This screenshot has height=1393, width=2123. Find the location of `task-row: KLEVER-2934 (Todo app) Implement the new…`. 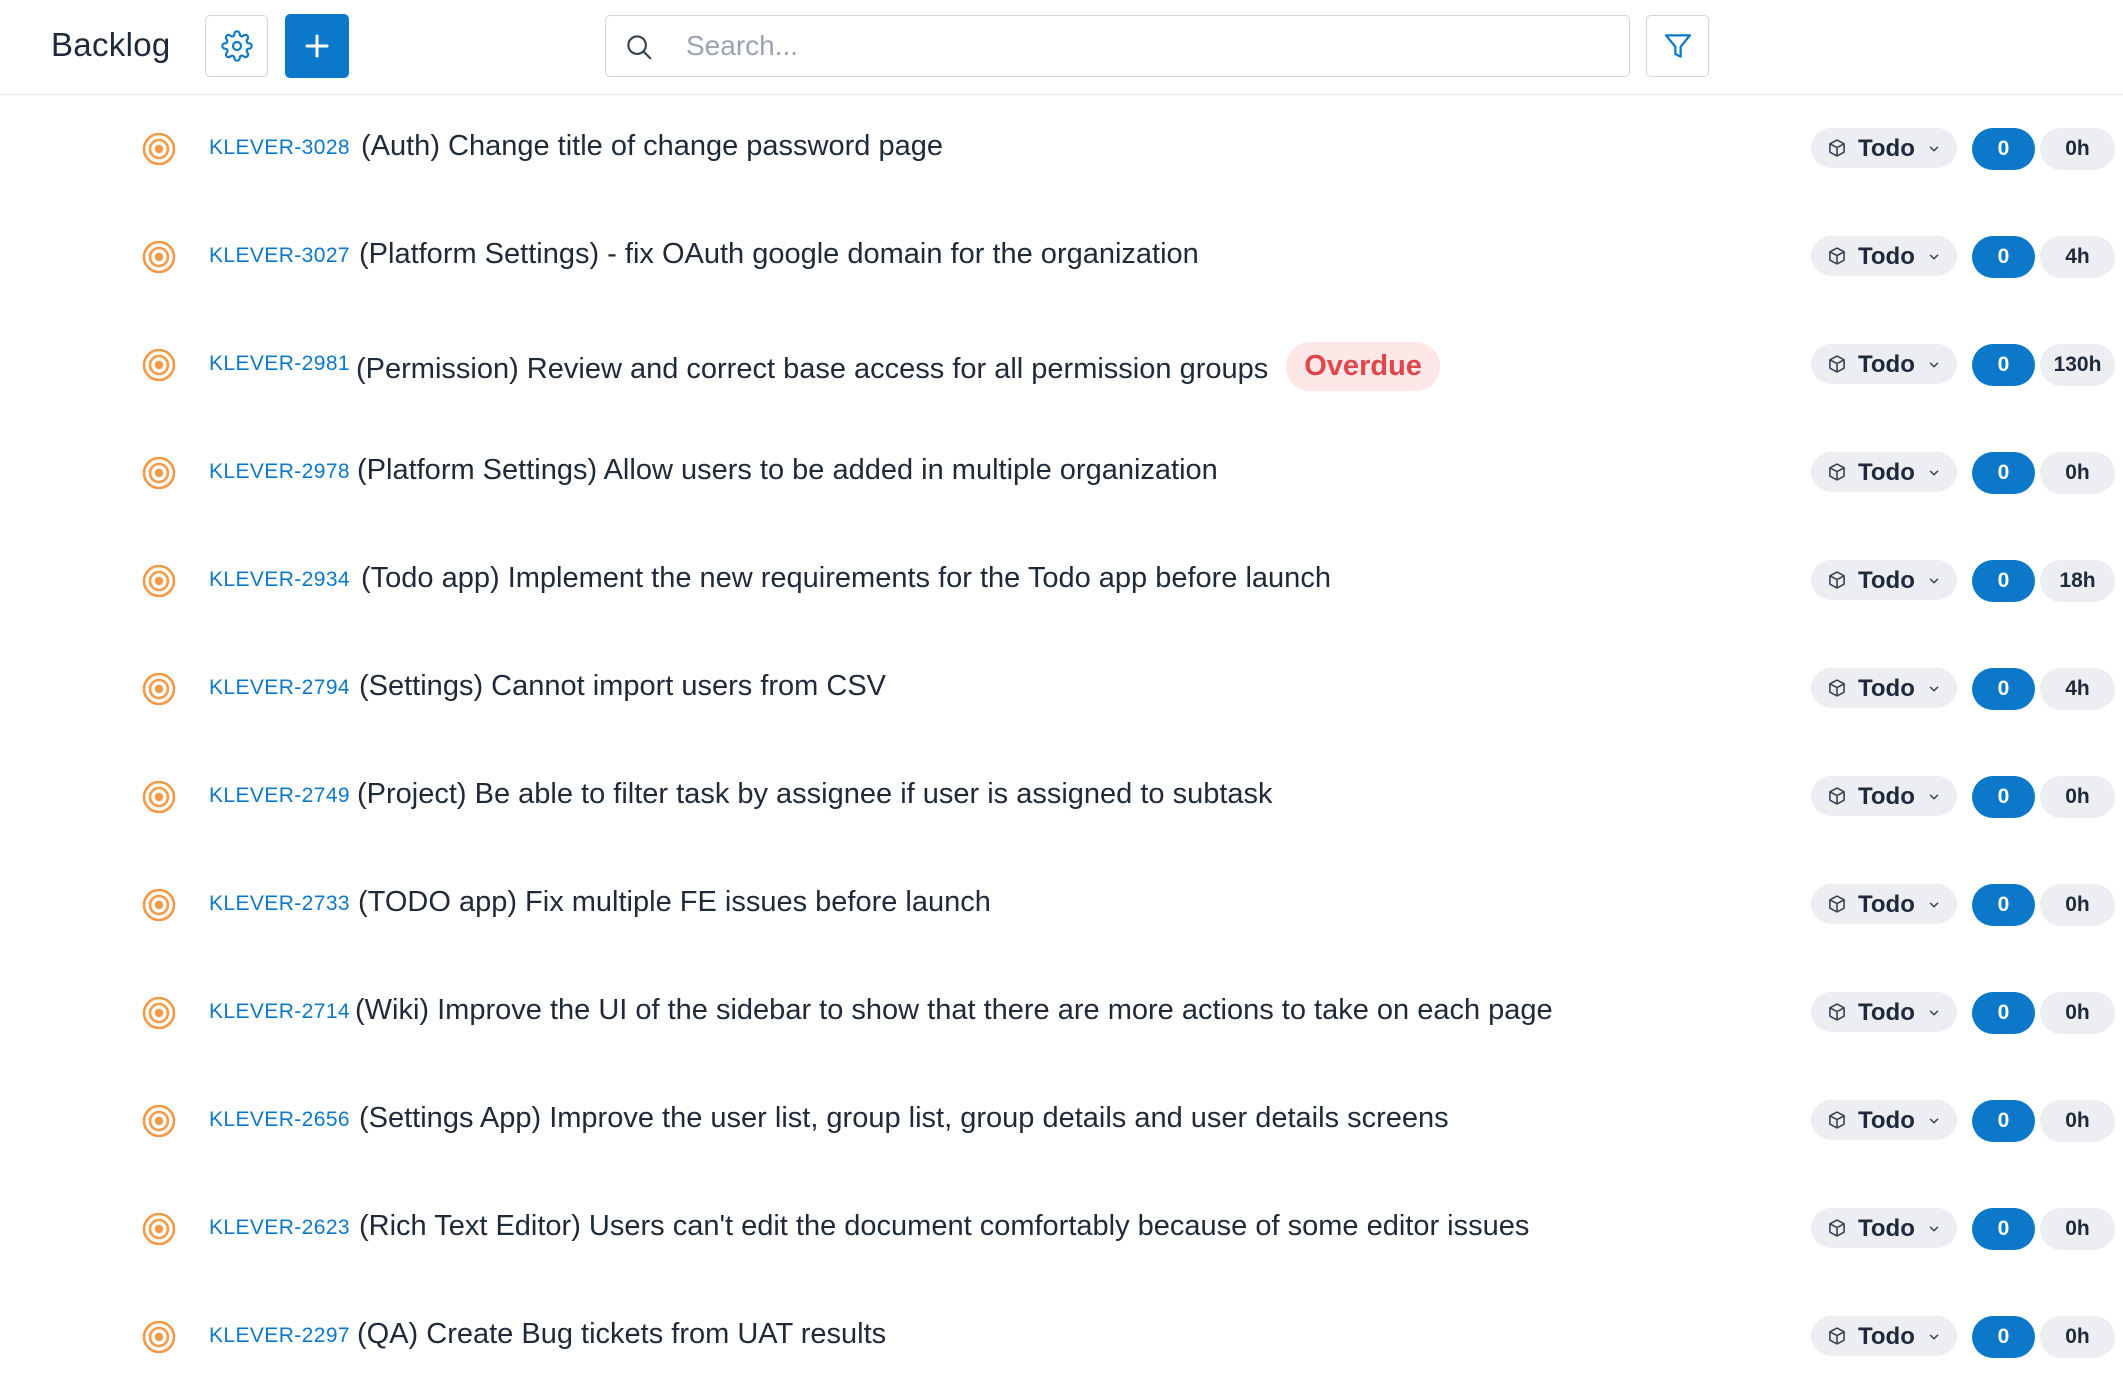

task-row: KLEVER-2934 (Todo app) Implement the new… is located at coordinates (1061, 581).